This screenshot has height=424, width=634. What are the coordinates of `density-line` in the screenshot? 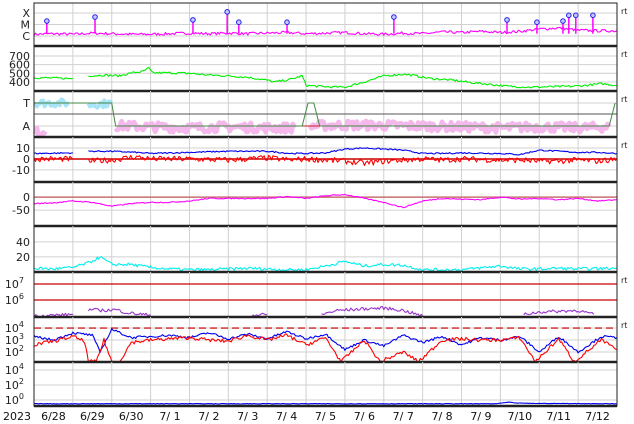 It's located at (325, 264).